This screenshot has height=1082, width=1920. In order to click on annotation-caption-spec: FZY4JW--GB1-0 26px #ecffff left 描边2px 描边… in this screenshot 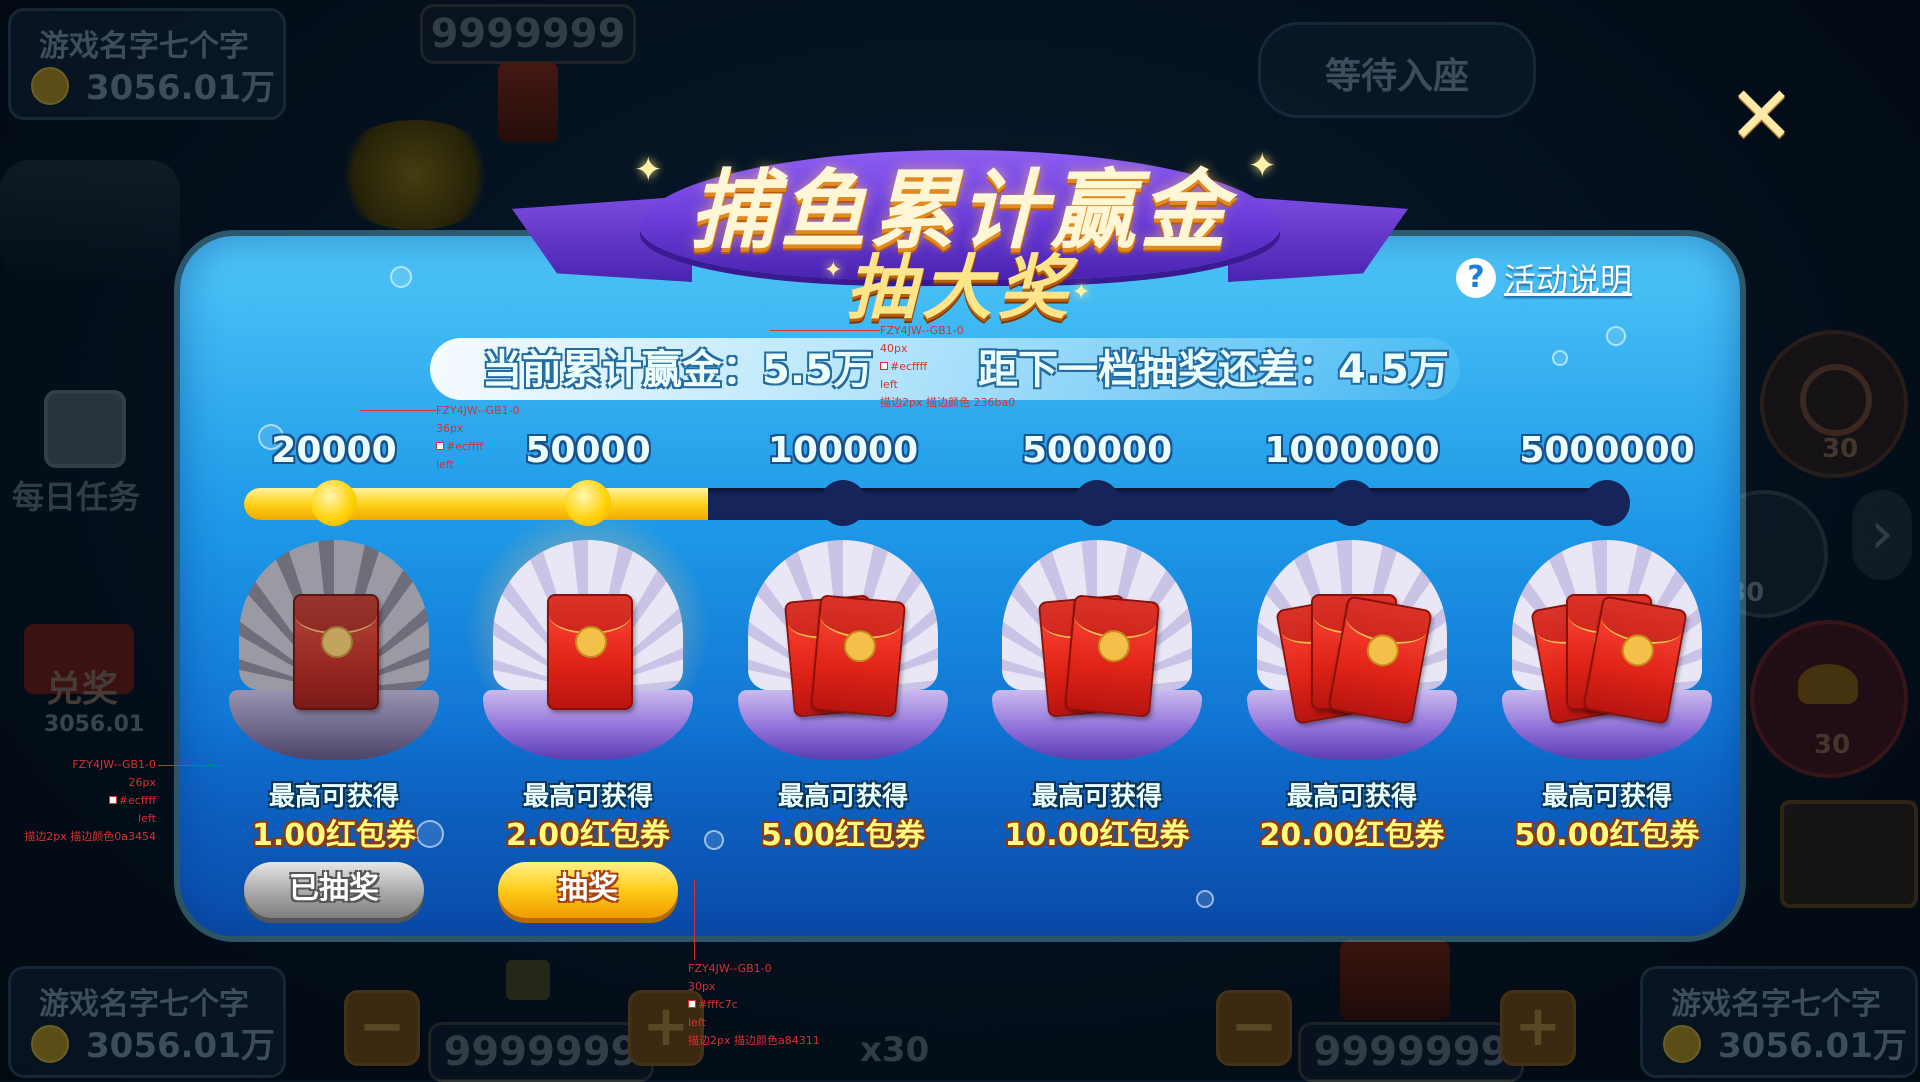, I will do `click(80, 801)`.